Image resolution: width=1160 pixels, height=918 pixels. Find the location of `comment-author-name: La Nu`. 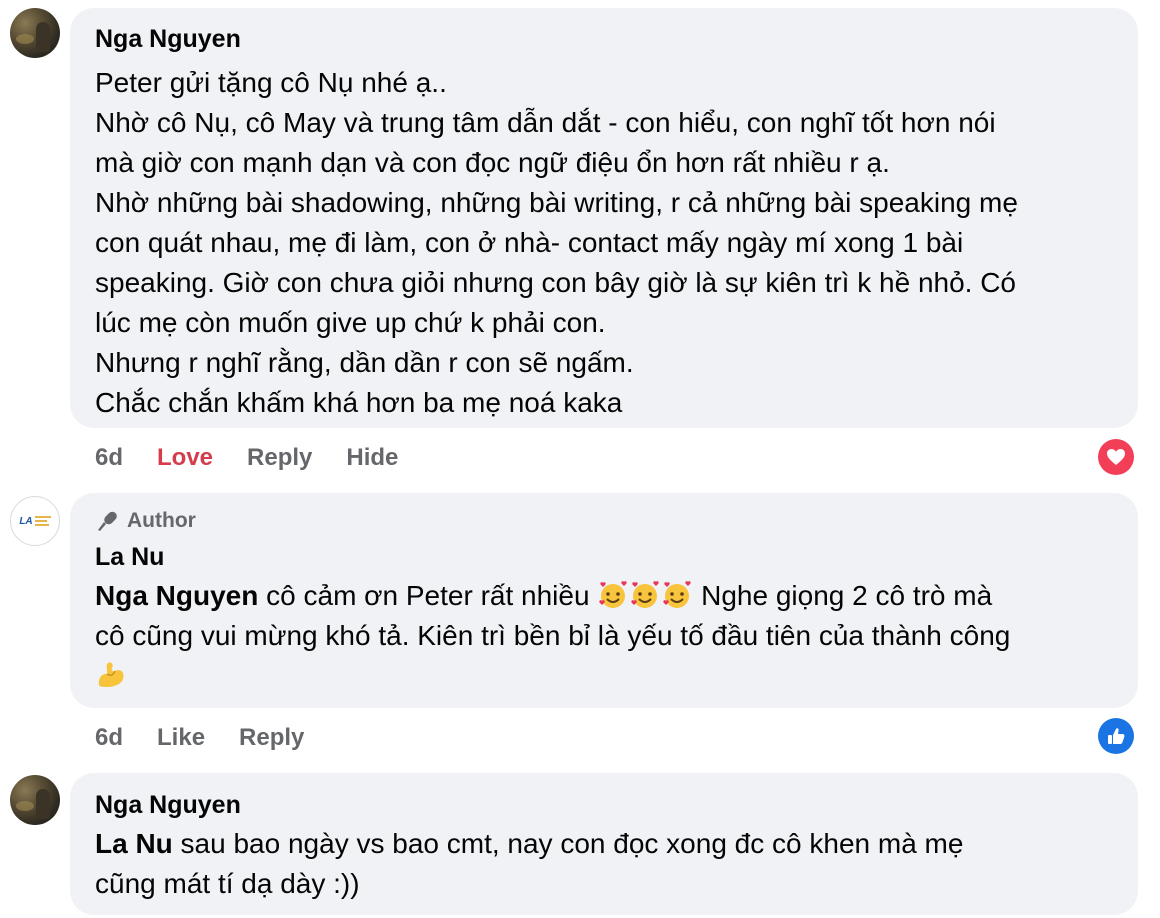

comment-author-name: La Nu is located at coordinates (601, 557).